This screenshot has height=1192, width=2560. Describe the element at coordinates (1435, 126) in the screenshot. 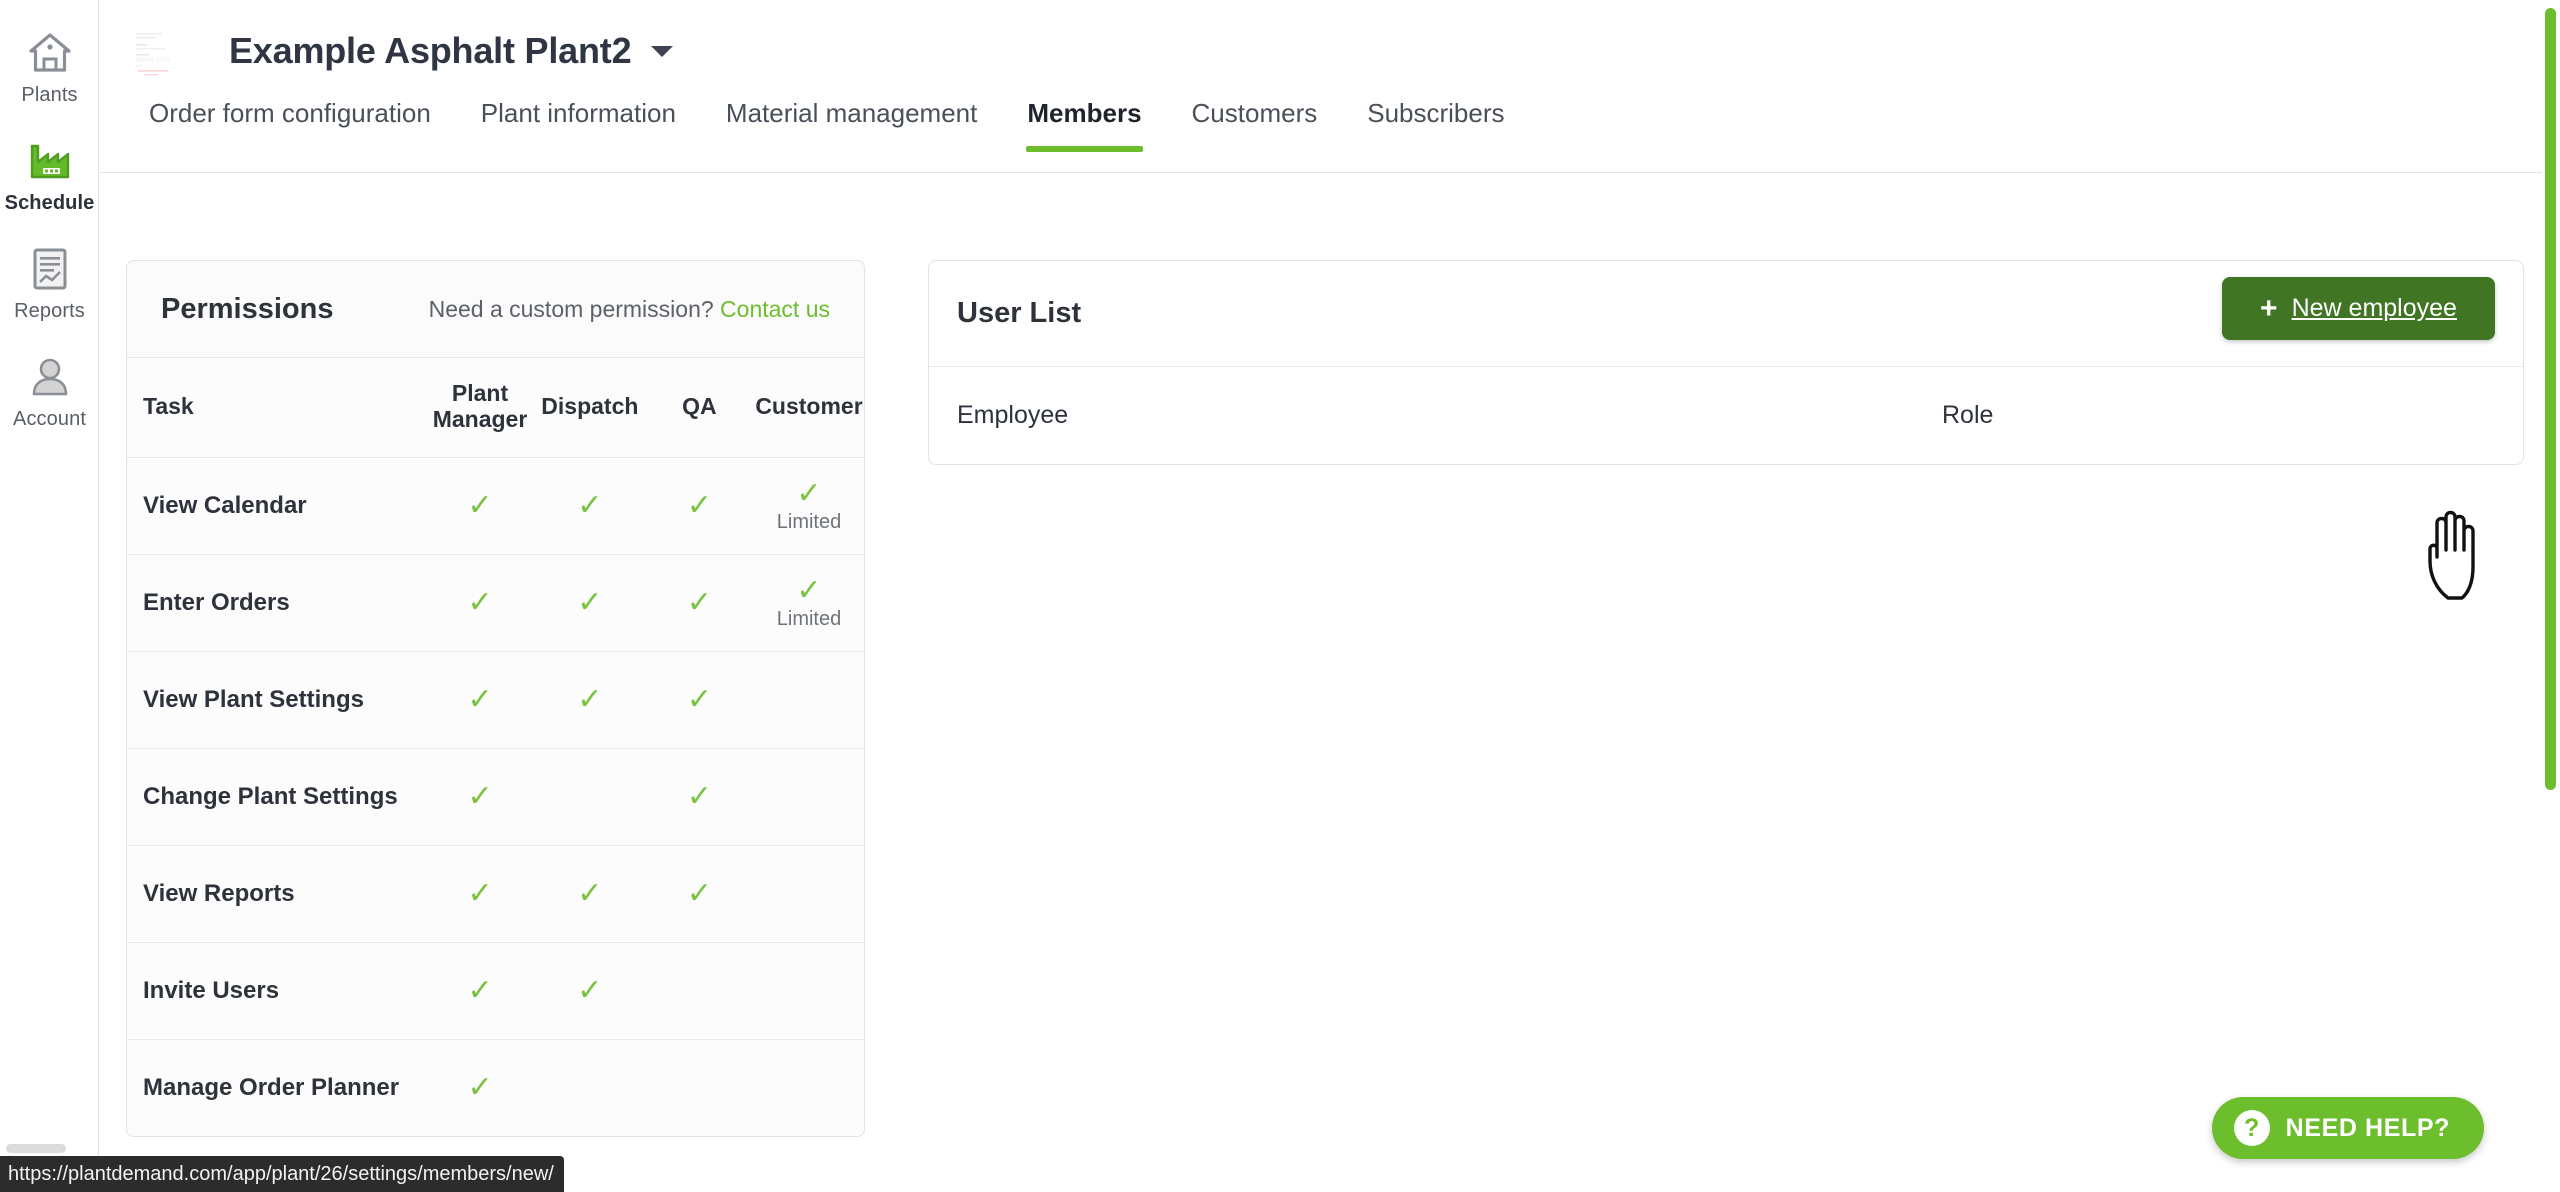

I see `tab-subscribers: Subscribers` at that location.